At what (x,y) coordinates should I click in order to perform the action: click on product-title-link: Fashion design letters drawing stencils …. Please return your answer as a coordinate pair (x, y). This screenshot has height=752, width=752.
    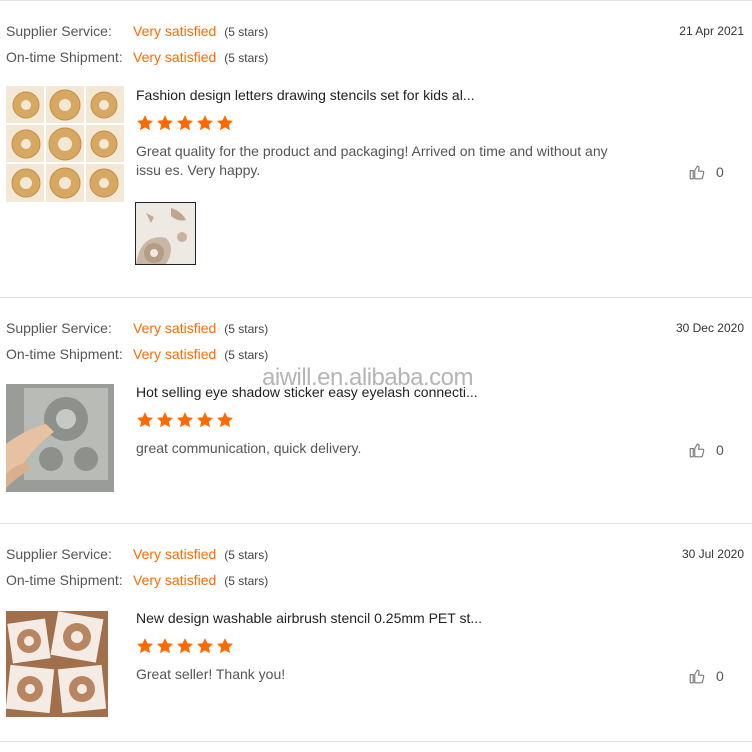
    Looking at the image, I should click on (305, 95).